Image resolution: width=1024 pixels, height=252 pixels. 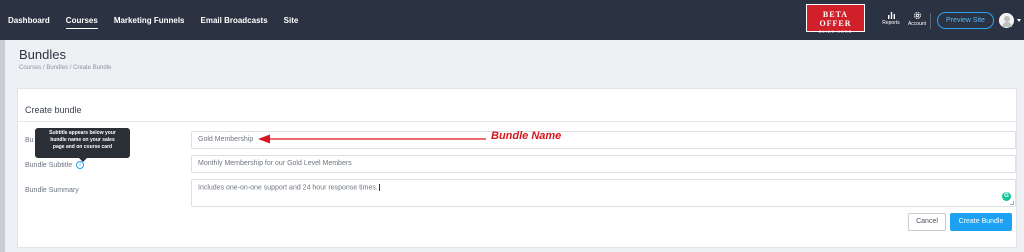 I want to click on info-icon: i, so click(x=80, y=165).